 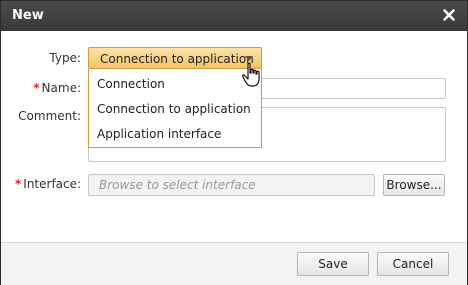 I want to click on interface-required-marker: *, so click(x=18, y=184).